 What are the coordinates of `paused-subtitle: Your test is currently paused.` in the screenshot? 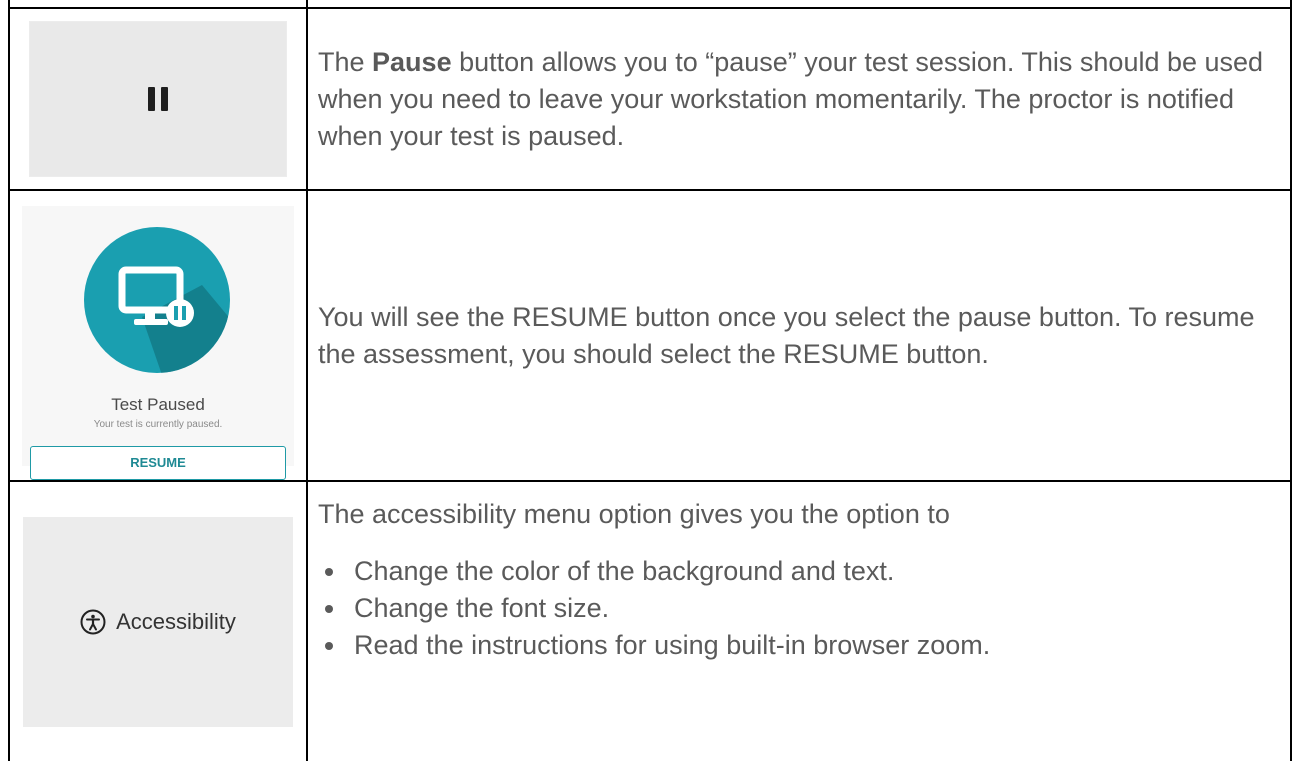 It's located at (158, 424).